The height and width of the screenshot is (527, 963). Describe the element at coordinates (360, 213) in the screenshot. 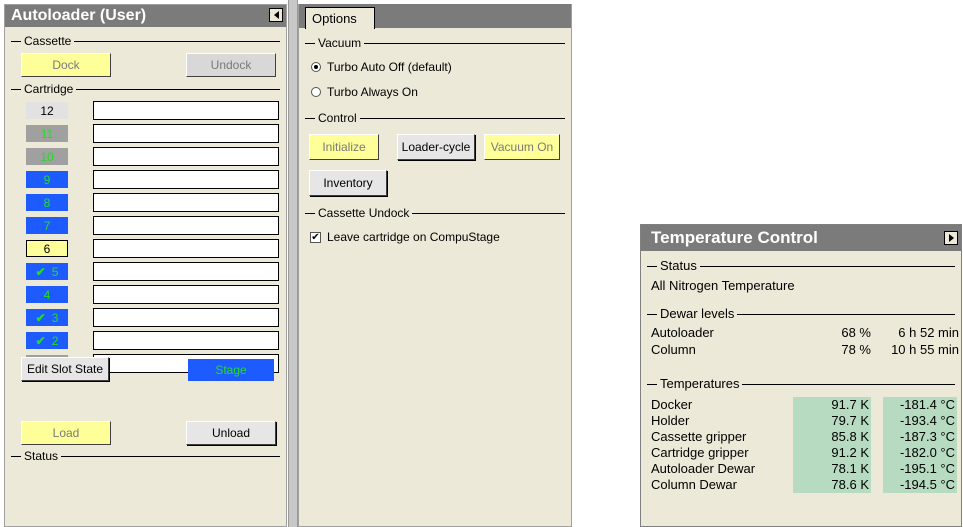

I see `cassette-undock-group-label: Cassette Undock` at that location.